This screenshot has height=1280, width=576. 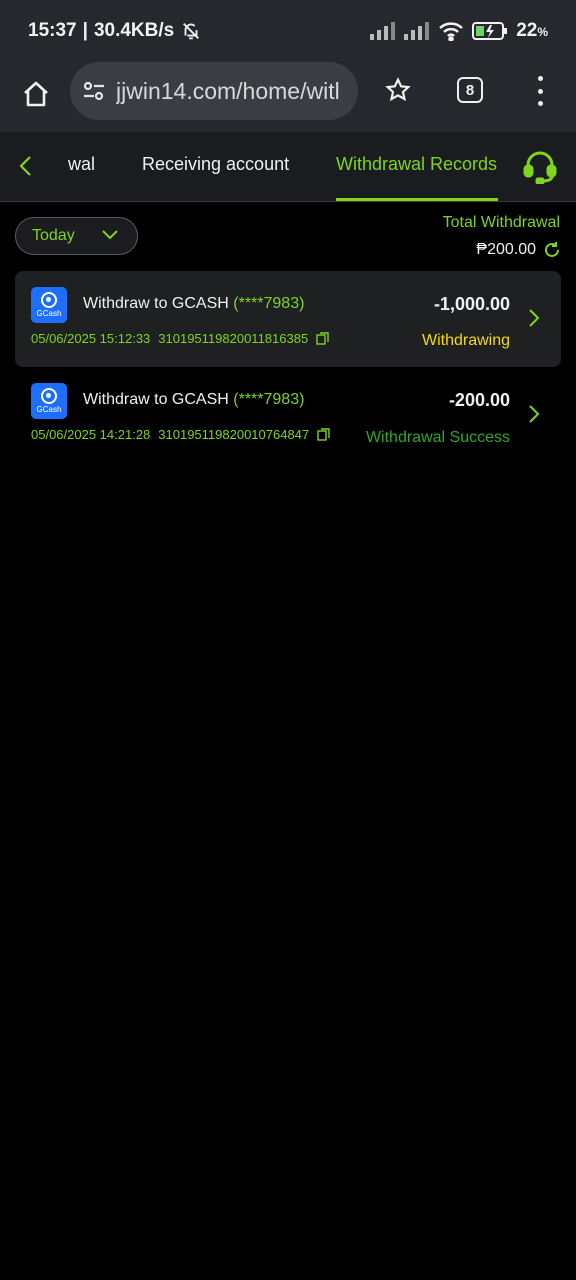 I want to click on app-tab-header: wal Receiving account Withdrawal Records, so click(x=288, y=167).